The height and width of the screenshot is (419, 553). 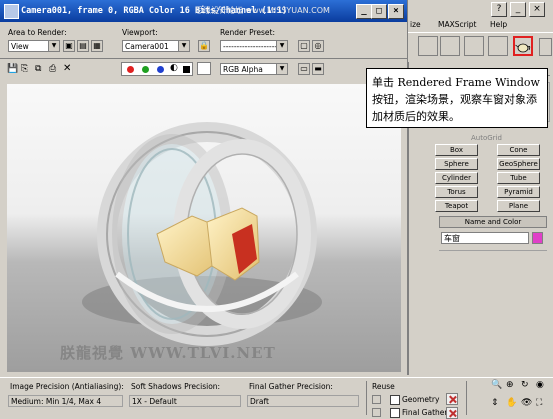 What do you see at coordinates (154, 401) in the screenshot?
I see `soft-shadows-value: 1X - Default` at bounding box center [154, 401].